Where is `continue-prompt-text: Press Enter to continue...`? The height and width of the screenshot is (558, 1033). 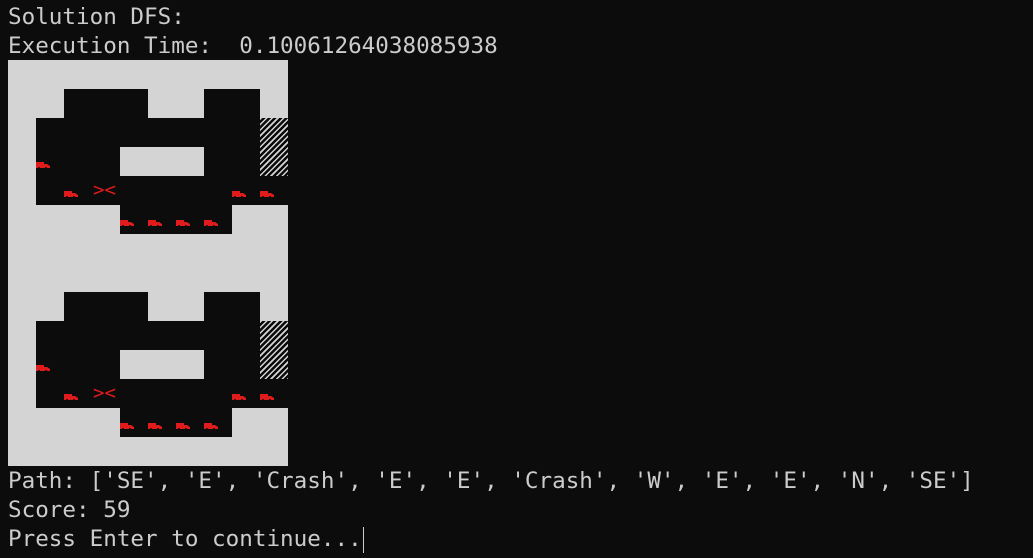
continue-prompt-text: Press Enter to continue... is located at coordinates (185, 539).